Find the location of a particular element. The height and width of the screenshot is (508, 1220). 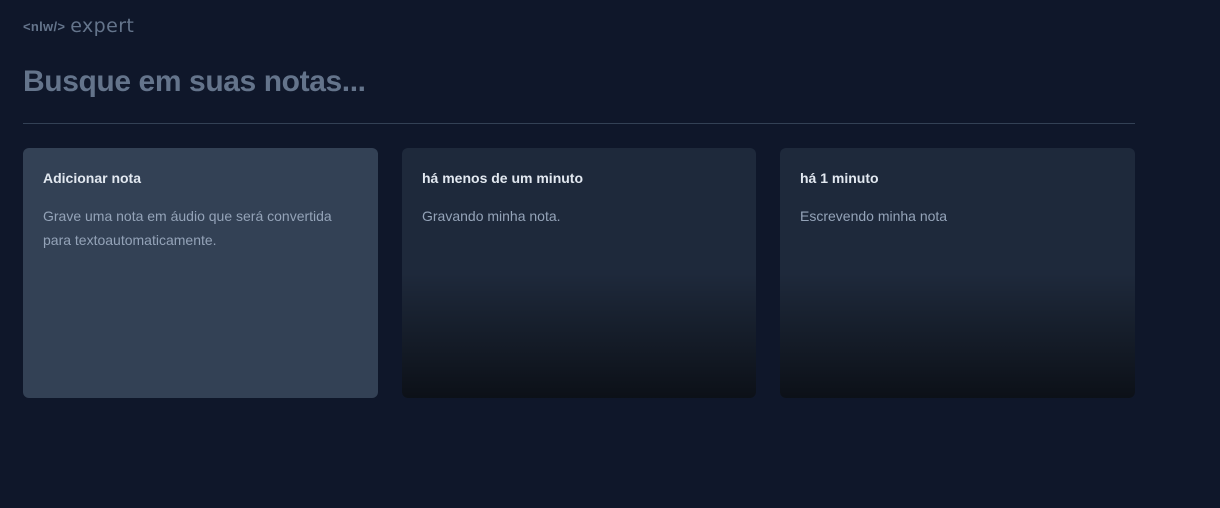

divider is located at coordinates (579, 123).